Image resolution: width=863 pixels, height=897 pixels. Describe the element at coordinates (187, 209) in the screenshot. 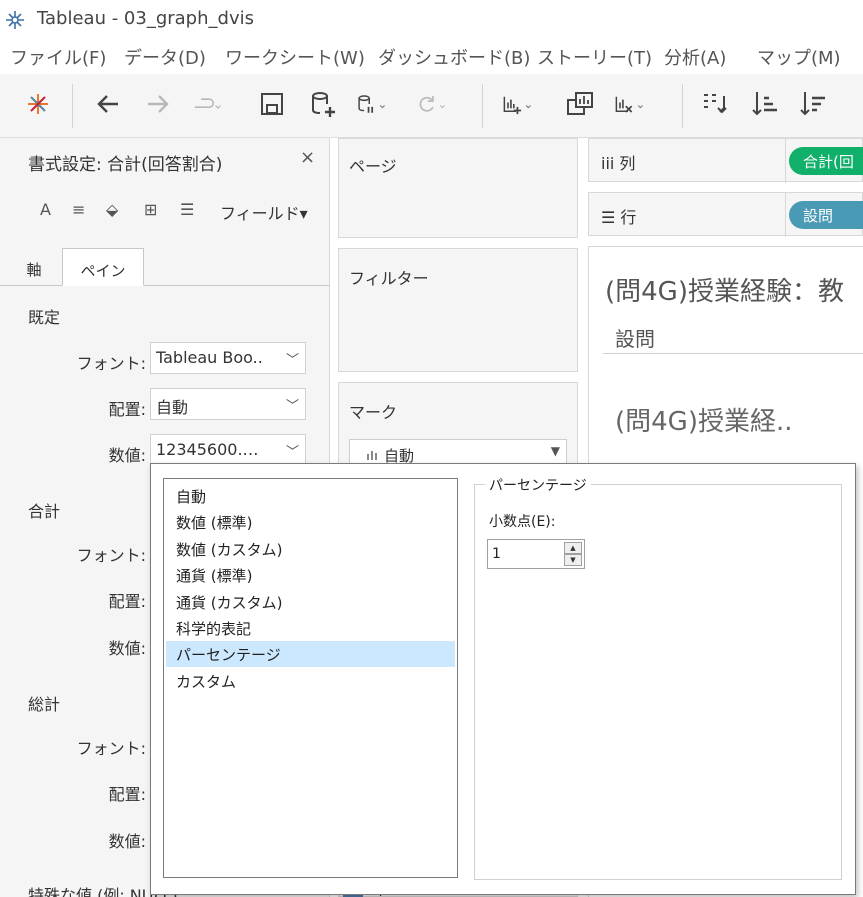

I see `lines-format-icon: ☰` at that location.